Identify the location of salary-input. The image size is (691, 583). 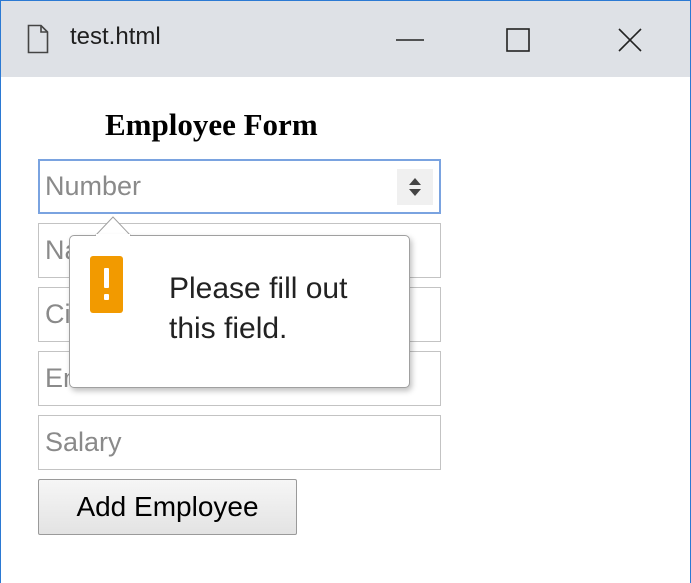
(239, 442).